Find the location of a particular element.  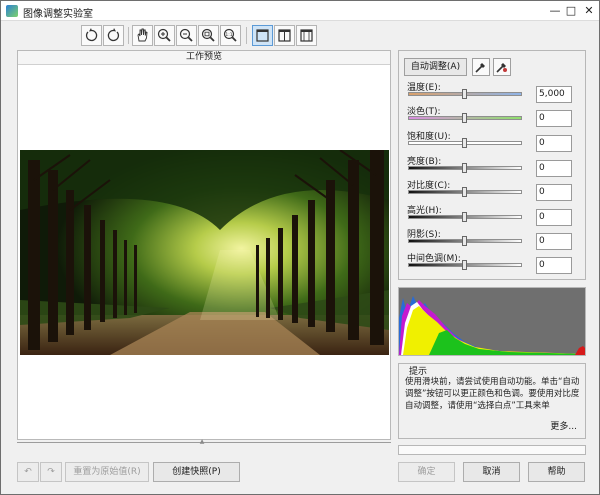

zoom-out-icon is located at coordinates (186, 35).